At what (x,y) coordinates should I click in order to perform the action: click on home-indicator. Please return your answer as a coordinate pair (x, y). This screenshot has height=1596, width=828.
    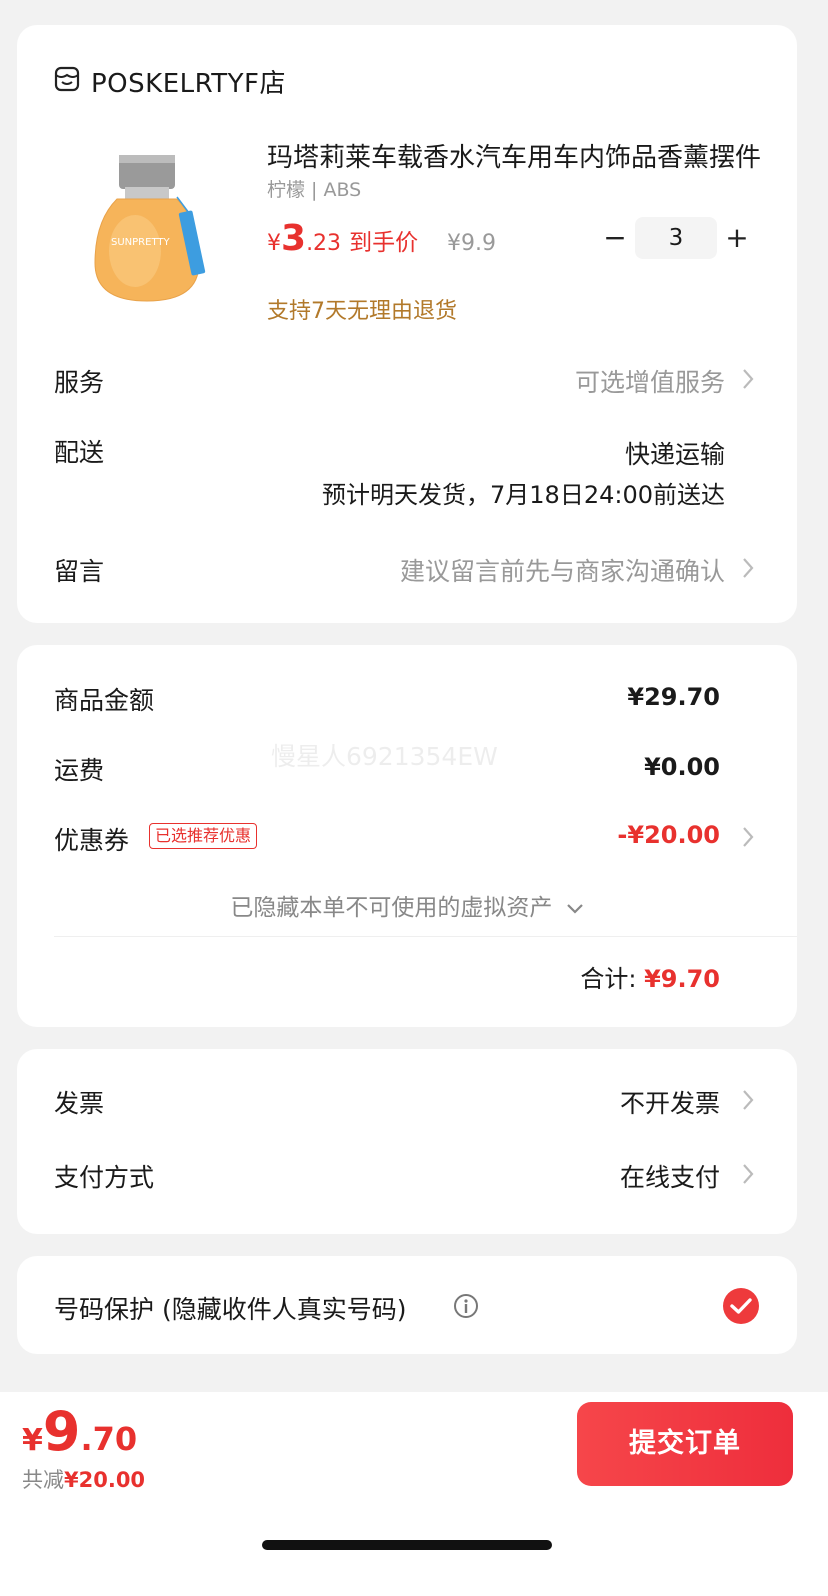
    Looking at the image, I should click on (407, 1545).